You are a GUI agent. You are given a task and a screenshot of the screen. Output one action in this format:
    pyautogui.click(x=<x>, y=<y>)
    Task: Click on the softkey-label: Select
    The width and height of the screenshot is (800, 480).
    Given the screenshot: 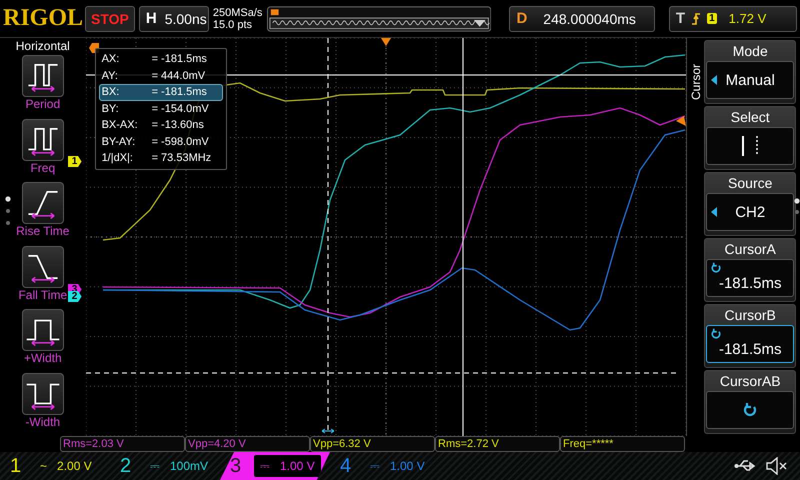 What is the action you would take?
    pyautogui.click(x=750, y=117)
    